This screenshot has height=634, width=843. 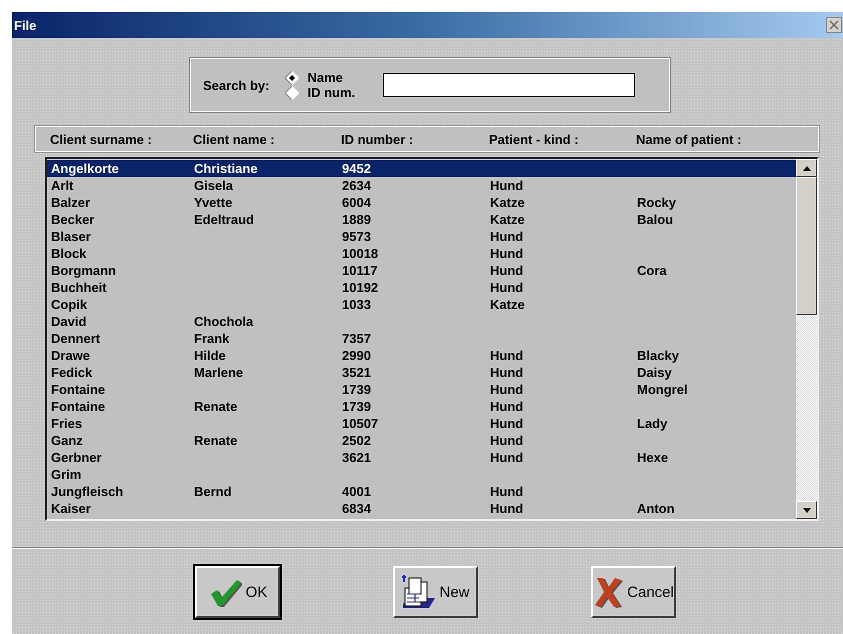 I want to click on close-button, so click(x=834, y=25).